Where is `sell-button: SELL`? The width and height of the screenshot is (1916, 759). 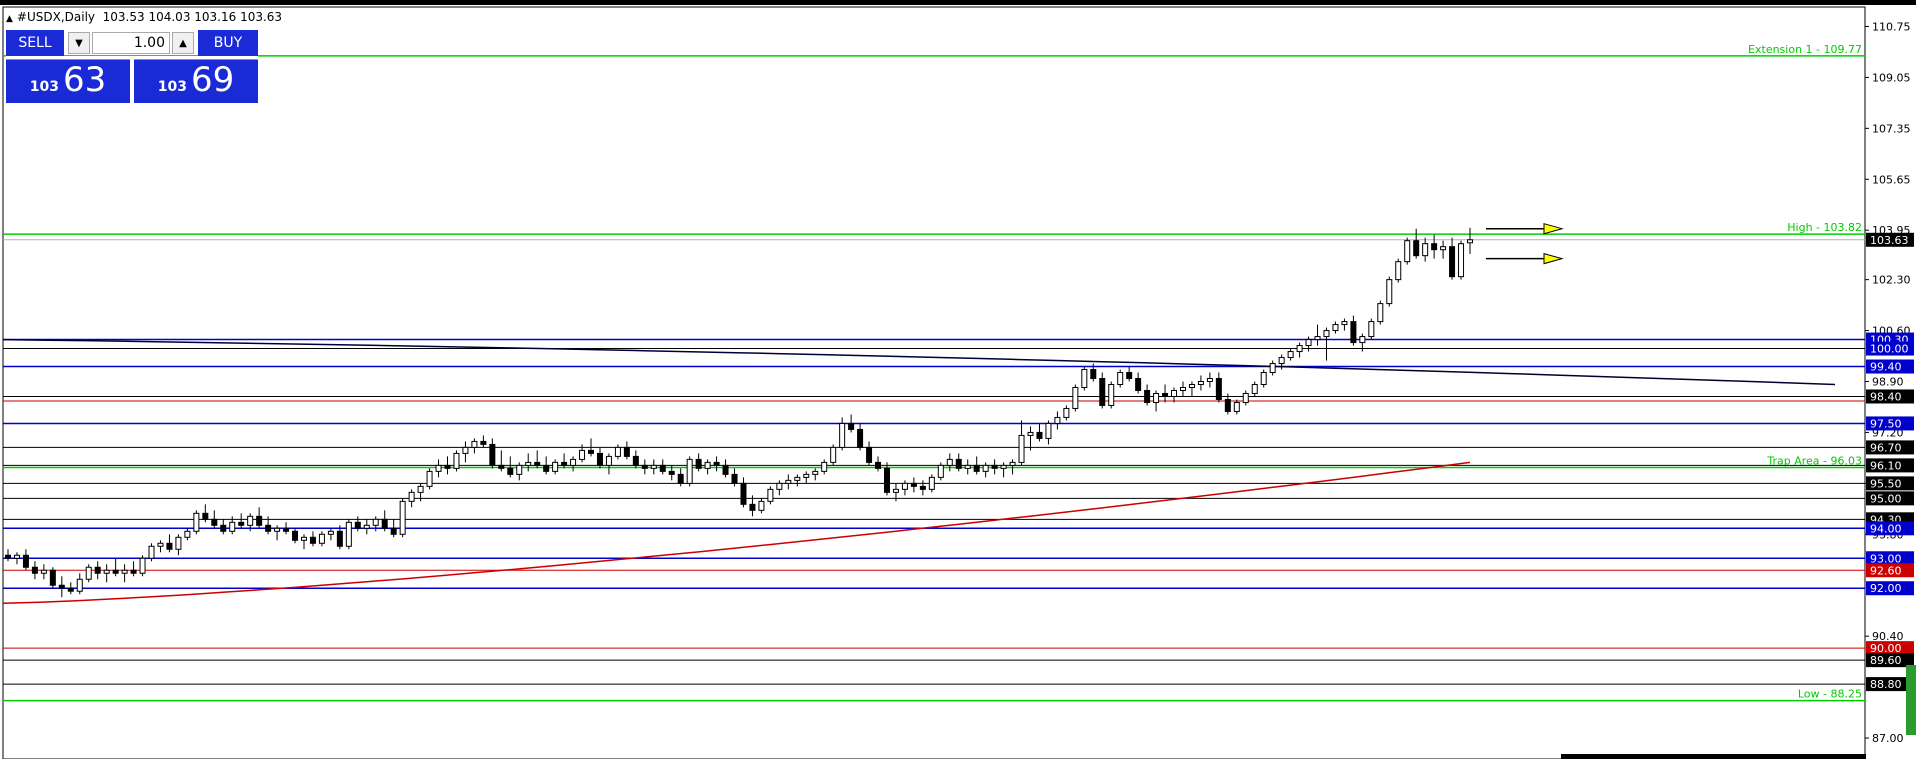
sell-button: SELL is located at coordinates (35, 43).